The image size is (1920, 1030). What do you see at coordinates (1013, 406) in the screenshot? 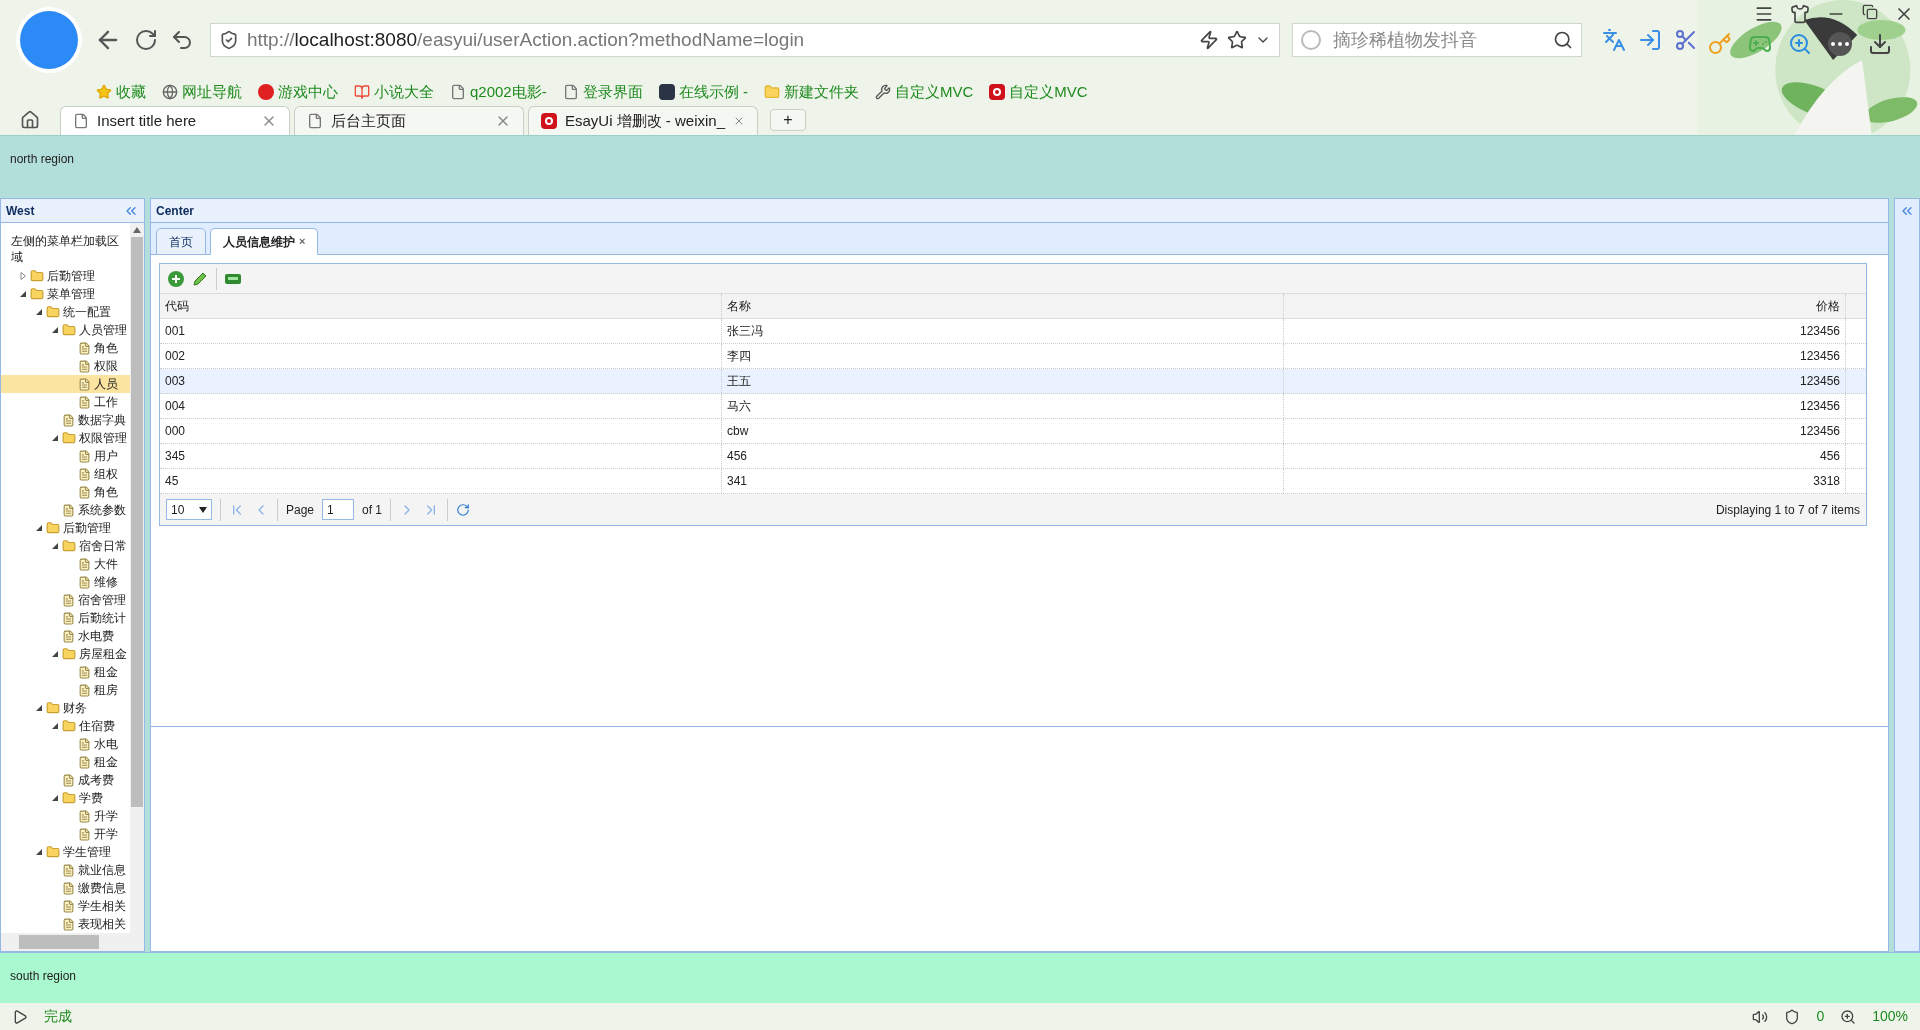
I see `table-row: 004 马六 123456` at bounding box center [1013, 406].